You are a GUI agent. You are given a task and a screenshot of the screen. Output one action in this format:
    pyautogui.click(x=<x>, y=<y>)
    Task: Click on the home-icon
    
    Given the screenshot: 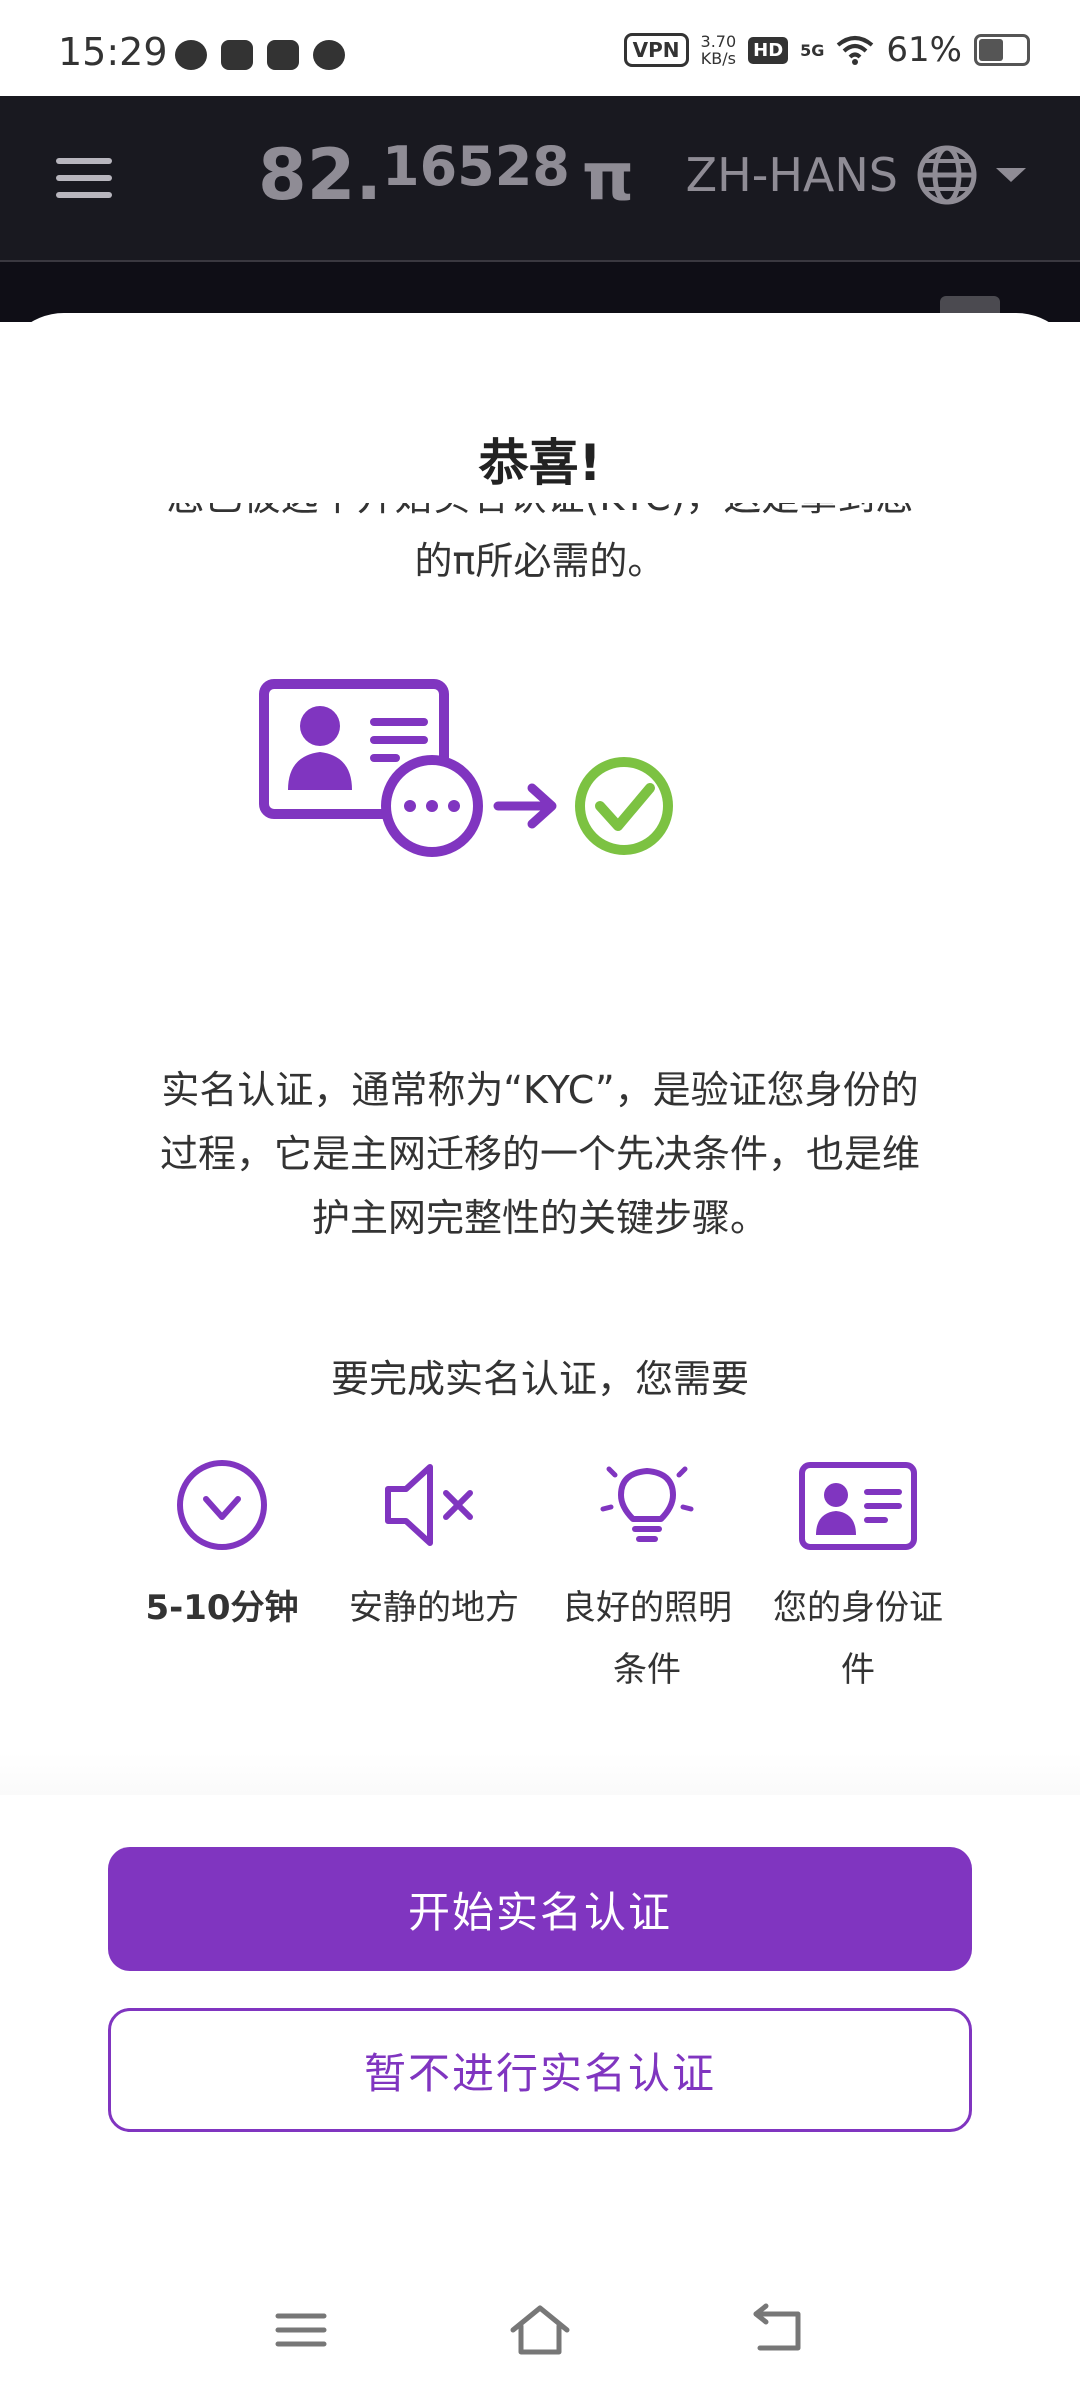 What is the action you would take?
    pyautogui.click(x=540, y=2330)
    